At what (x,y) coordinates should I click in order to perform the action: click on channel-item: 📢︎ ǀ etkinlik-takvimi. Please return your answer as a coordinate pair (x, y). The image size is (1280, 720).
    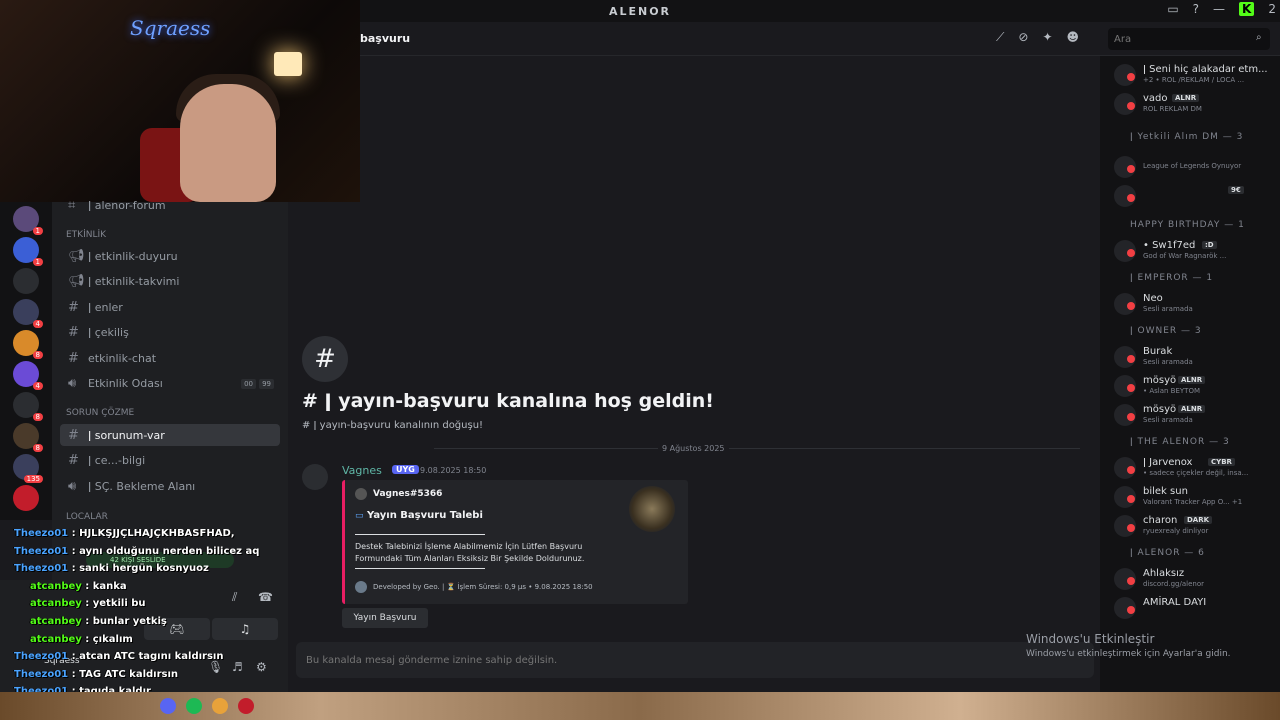
    Looking at the image, I should click on (170, 282).